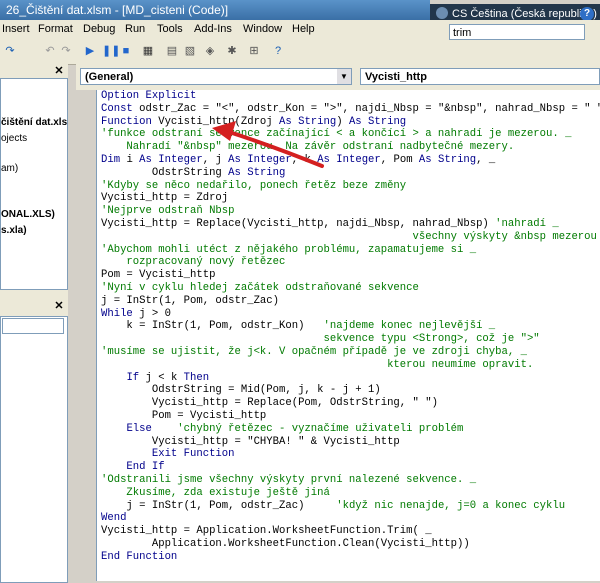 The width and height of the screenshot is (600, 583). What do you see at coordinates (190, 51) in the screenshot?
I see `properties-icon: ▧` at bounding box center [190, 51].